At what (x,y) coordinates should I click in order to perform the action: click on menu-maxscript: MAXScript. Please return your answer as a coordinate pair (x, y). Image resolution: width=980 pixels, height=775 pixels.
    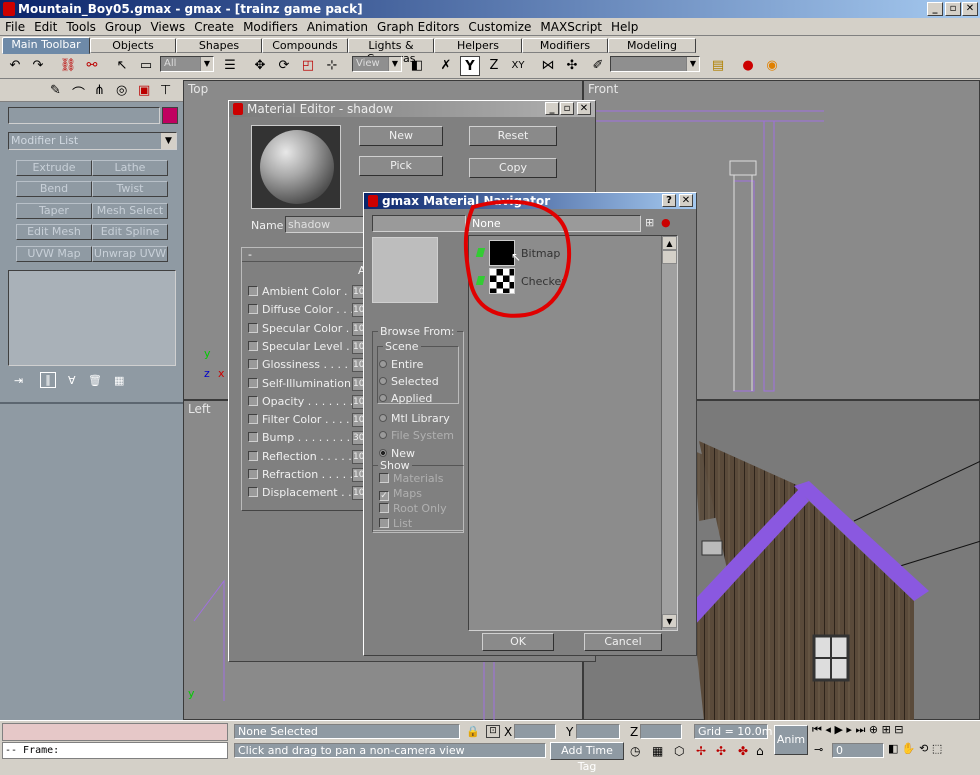
    Looking at the image, I should click on (570, 26).